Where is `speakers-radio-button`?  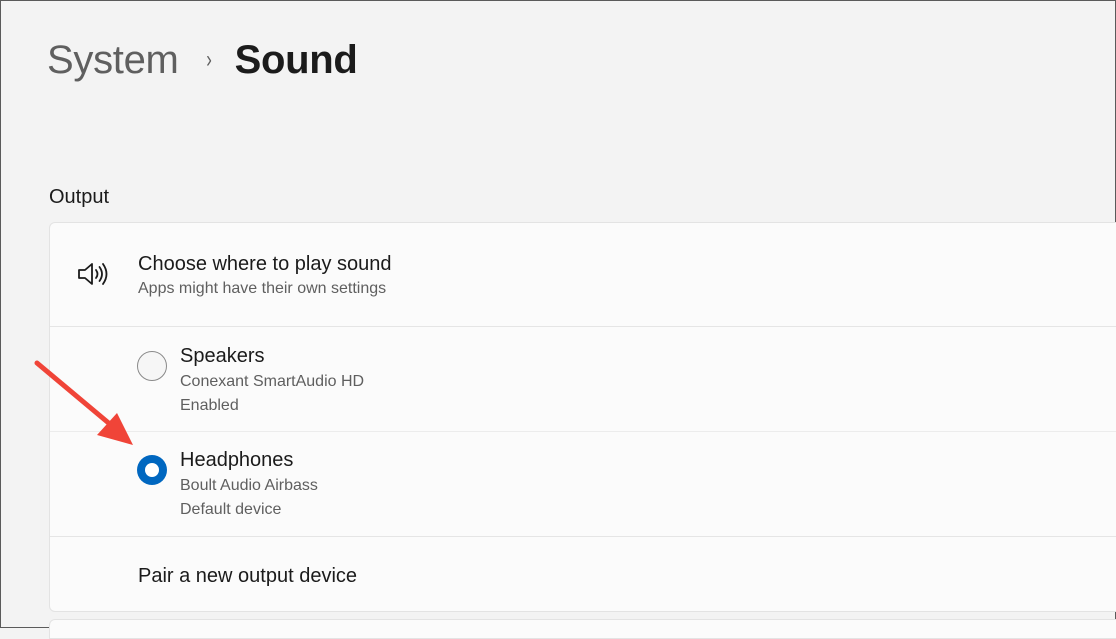
speakers-radio-button is located at coordinates (152, 366).